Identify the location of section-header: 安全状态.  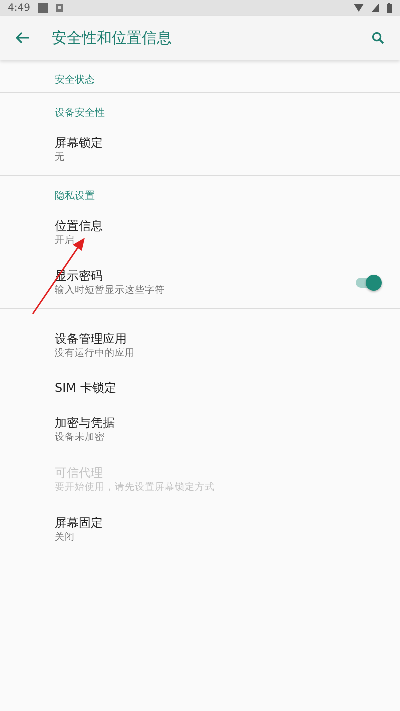
(75, 81).